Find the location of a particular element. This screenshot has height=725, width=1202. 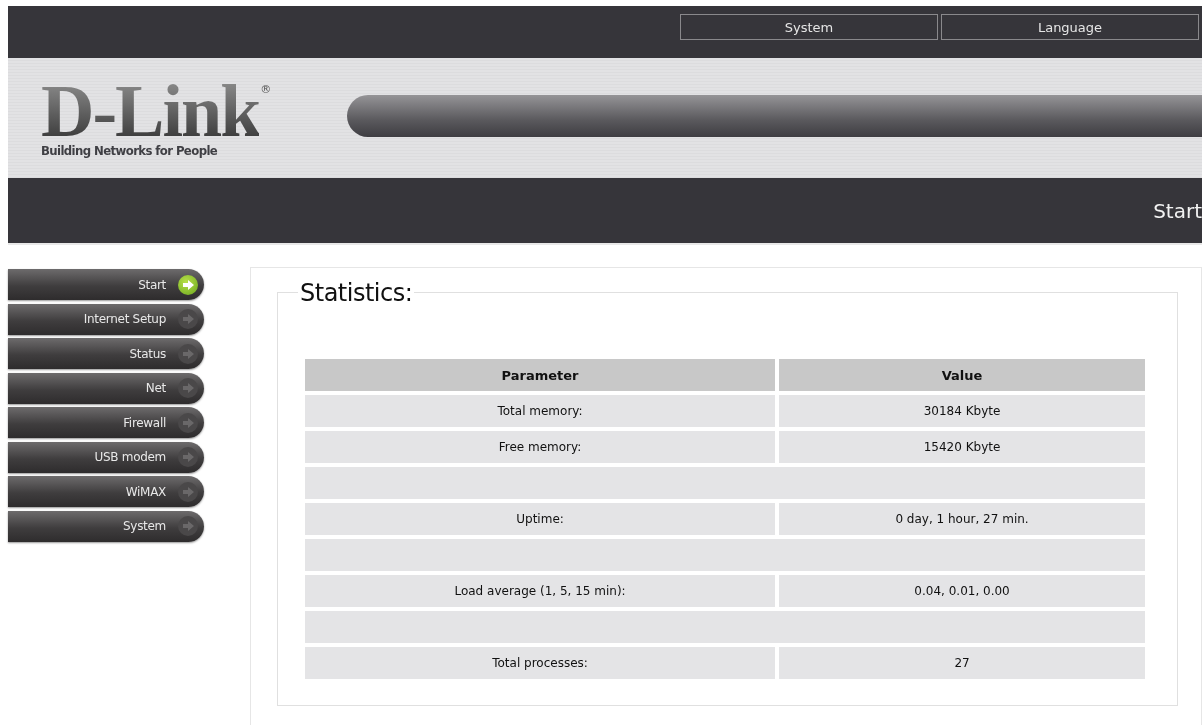

nav-button: Firewall is located at coordinates (106, 422).